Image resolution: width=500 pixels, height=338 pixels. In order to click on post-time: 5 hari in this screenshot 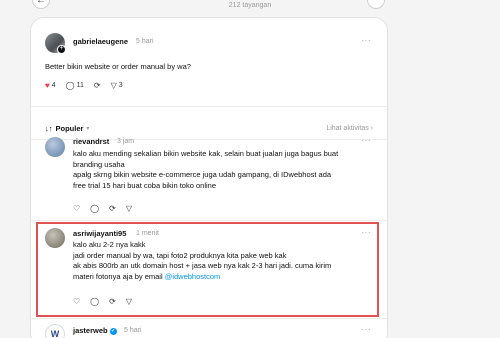, I will do `click(145, 41)`.